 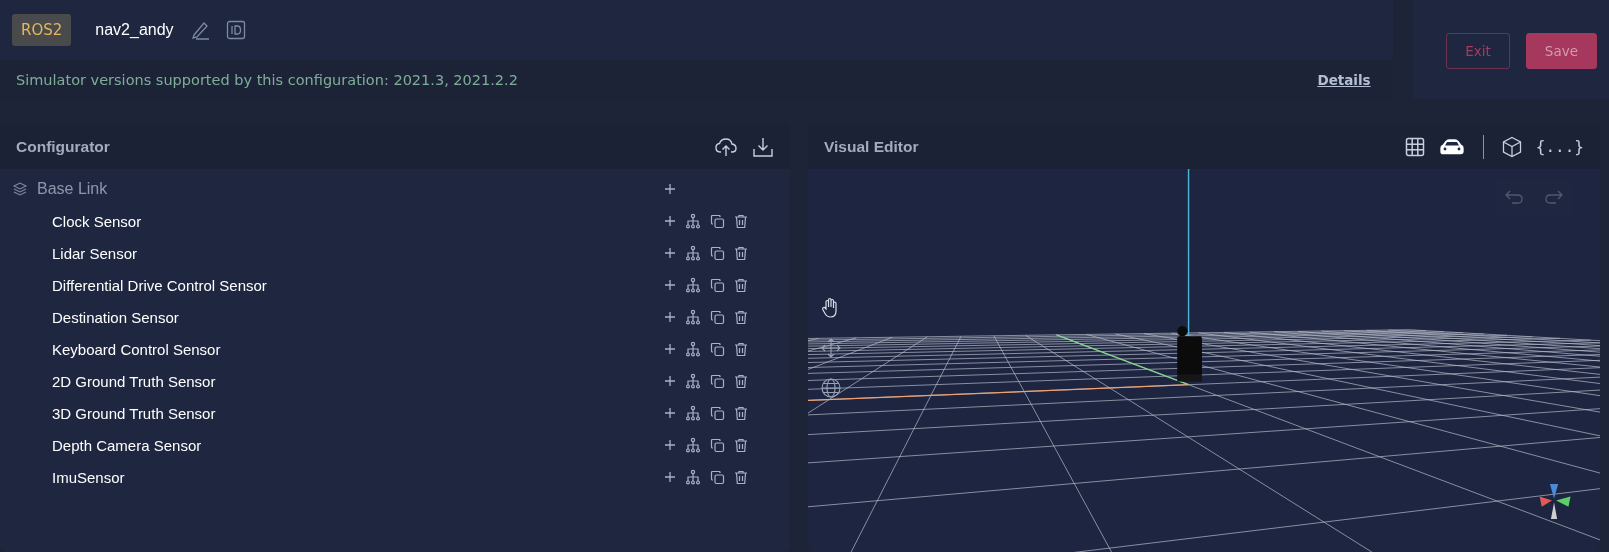 I want to click on tree-item: Destination Sensor, so click(x=115, y=317).